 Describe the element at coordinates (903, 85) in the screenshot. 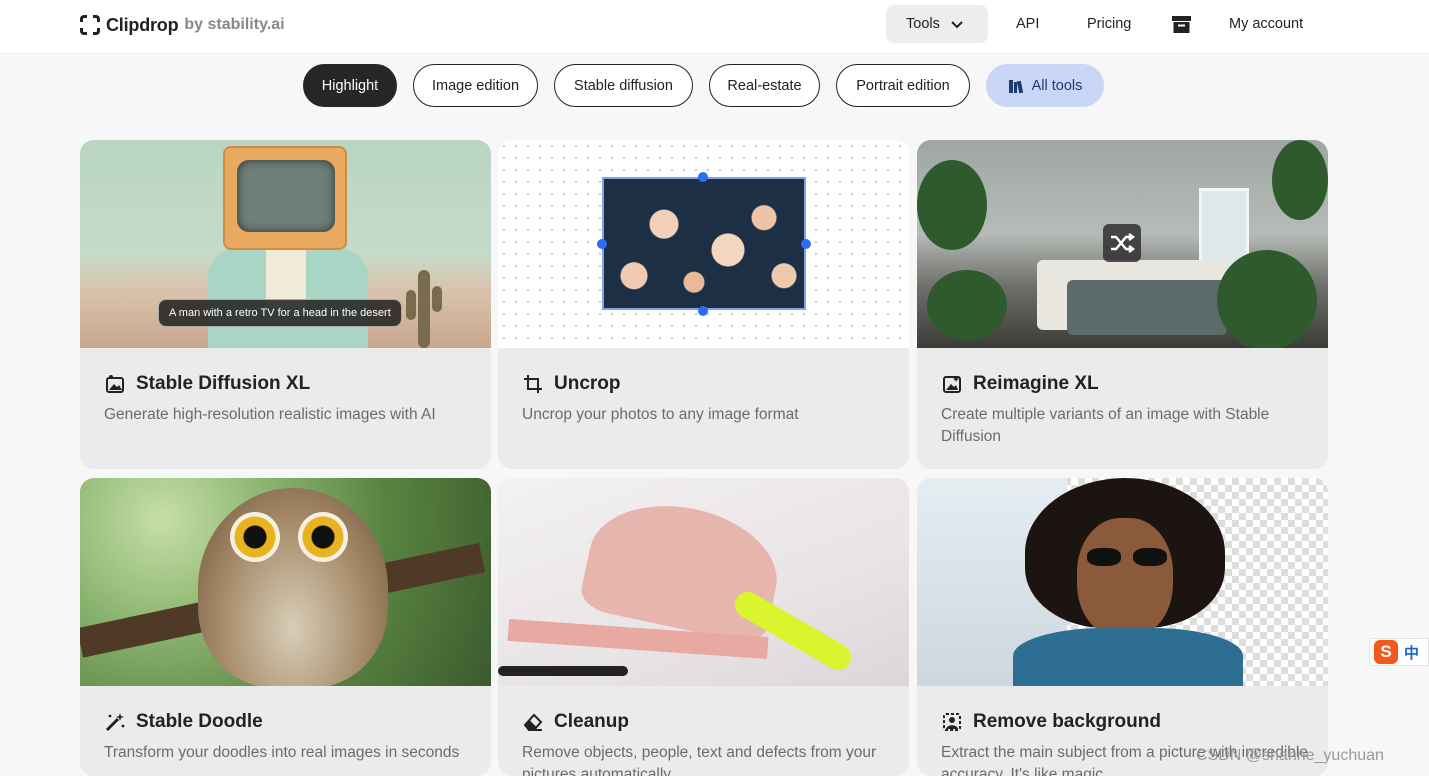

I see `category-pill-portrait-edition: Portrait edition` at that location.